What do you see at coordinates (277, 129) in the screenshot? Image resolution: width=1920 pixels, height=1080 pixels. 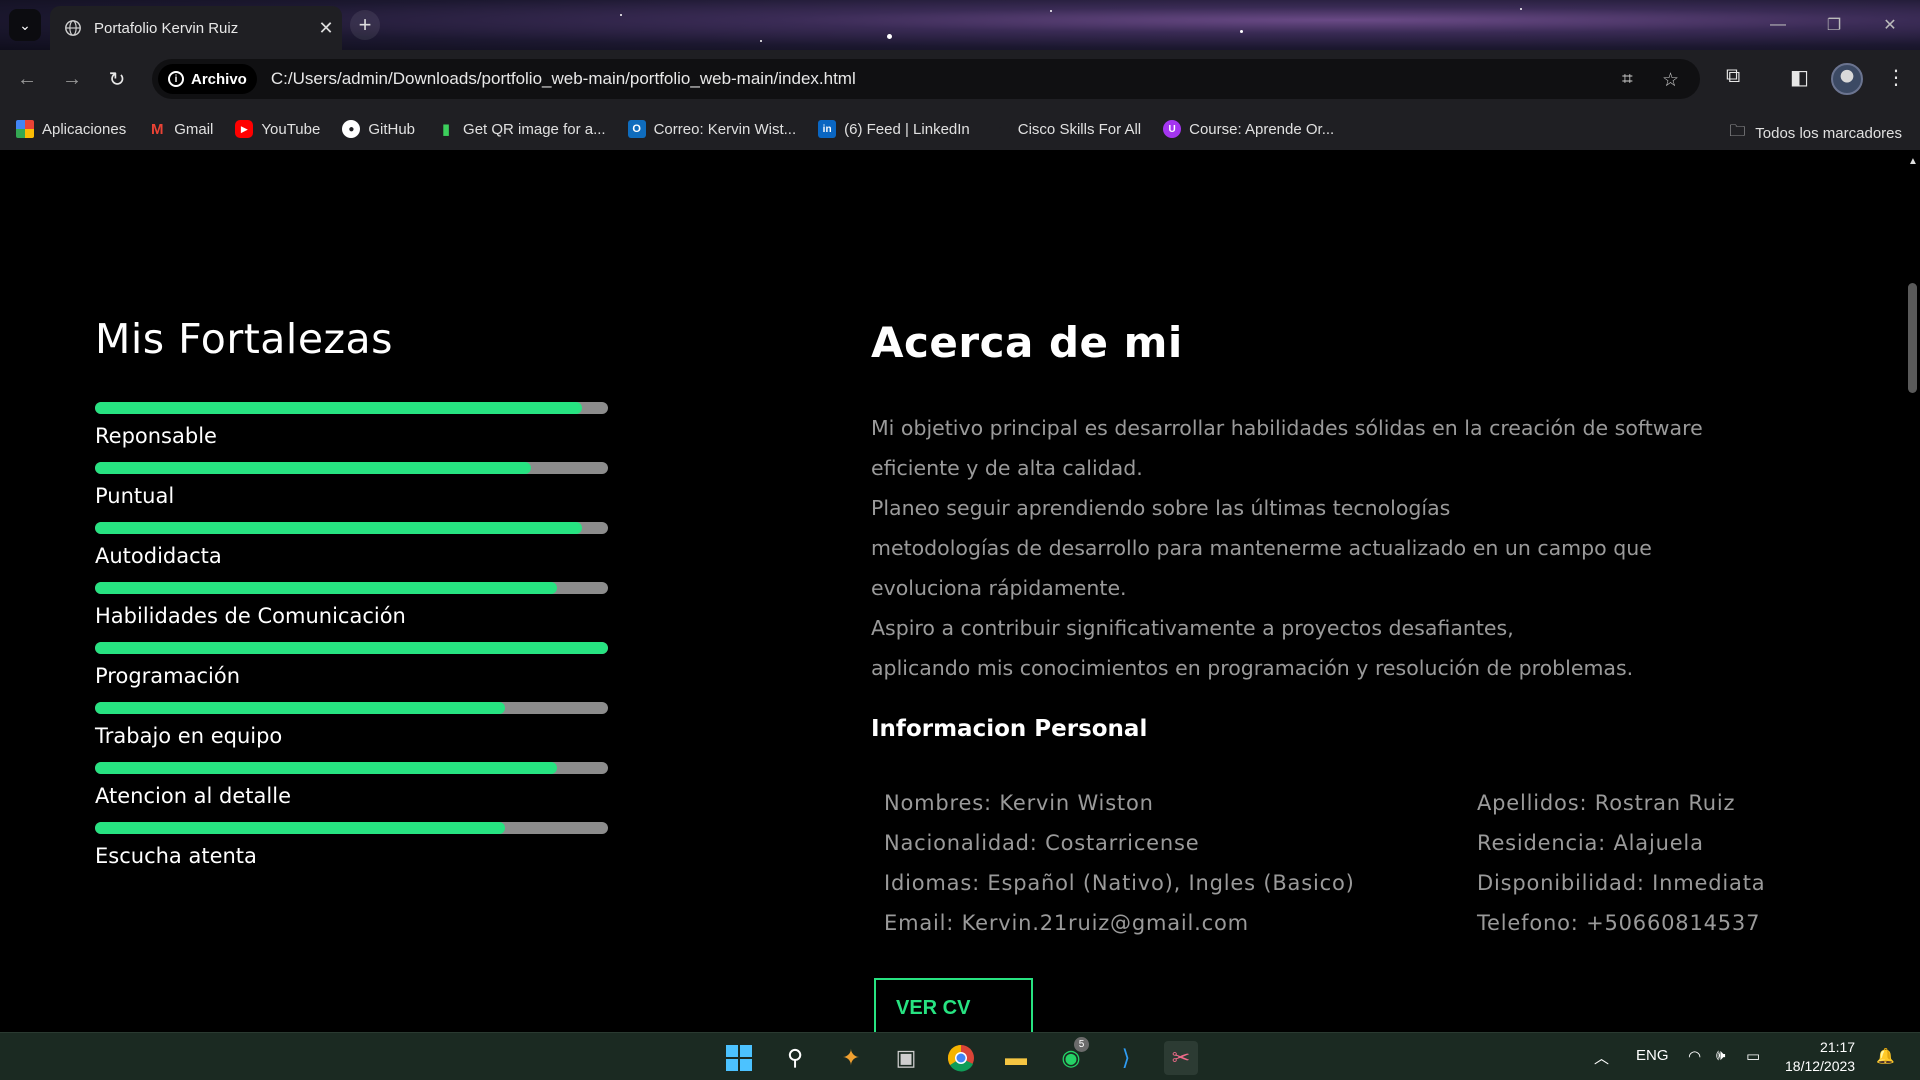 I see `bookmark-youtube: ▶ YouTube` at bounding box center [277, 129].